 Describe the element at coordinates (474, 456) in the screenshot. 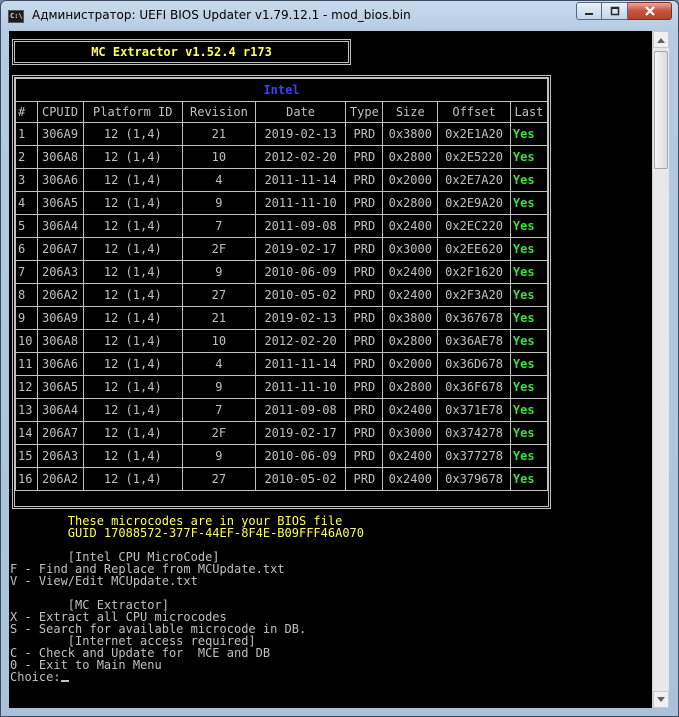

I see `cell-offset: 0x377278` at that location.